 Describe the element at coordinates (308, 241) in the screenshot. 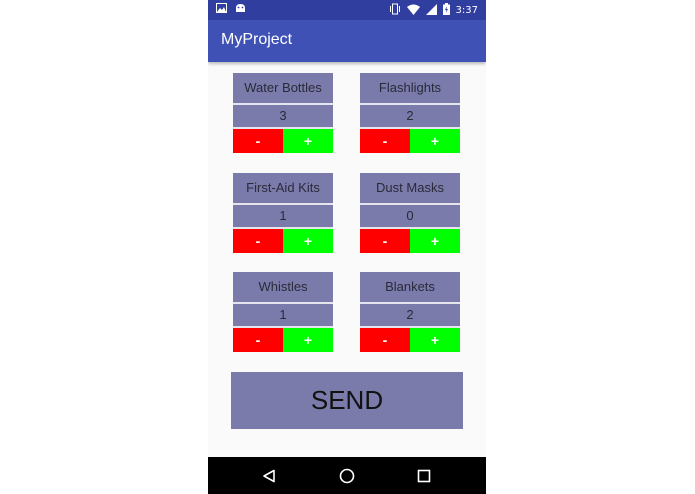

I see `increment-button-first-aid-kits: +` at that location.